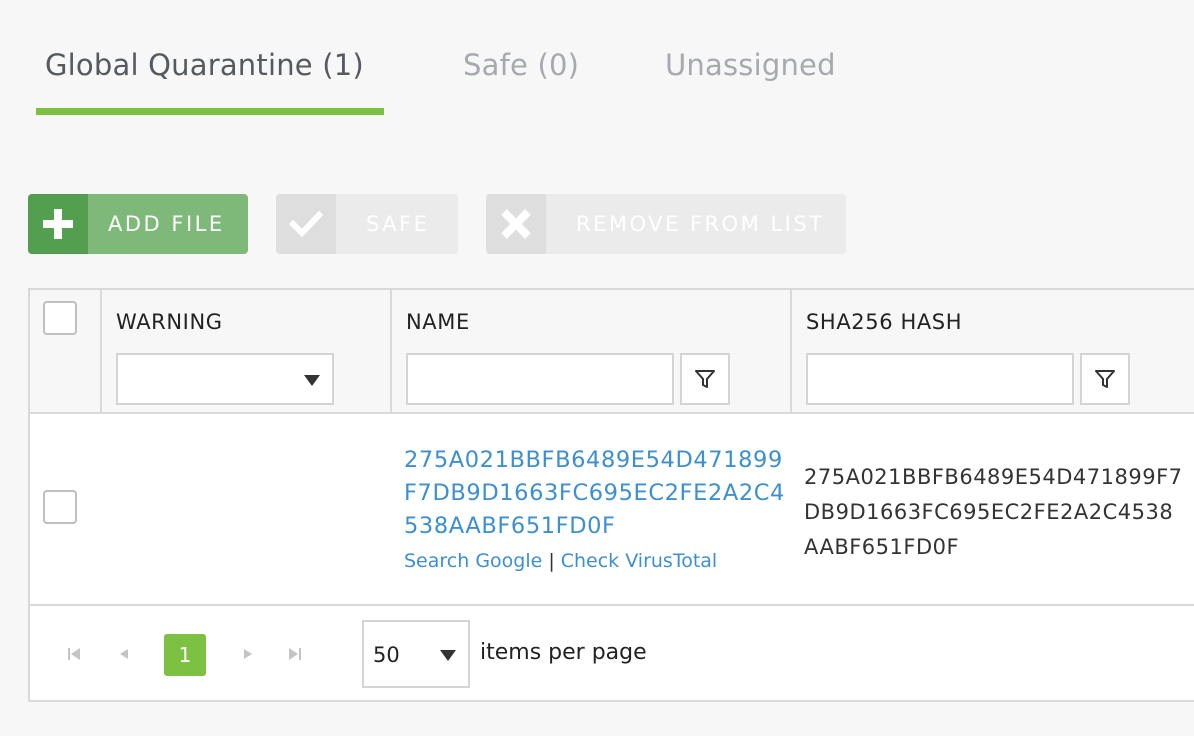  Describe the element at coordinates (248, 656) in the screenshot. I see `next-page-icon` at that location.